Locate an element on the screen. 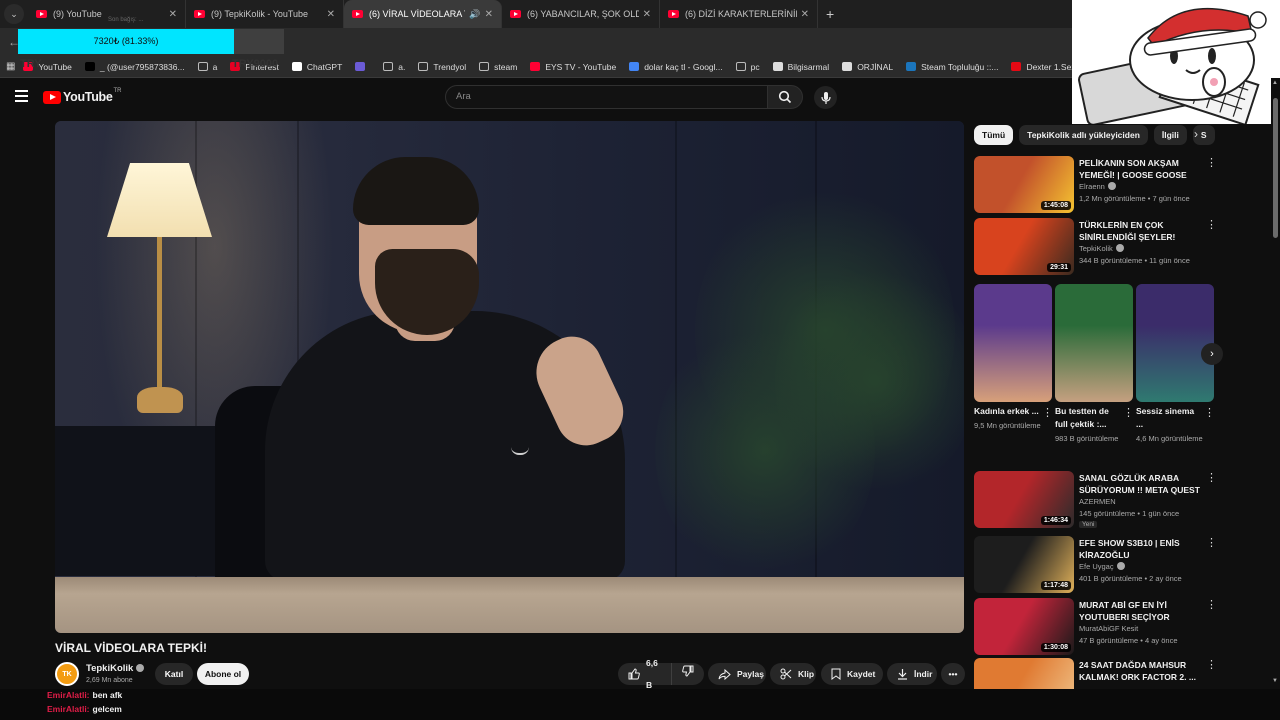 The height and width of the screenshot is (720, 1280). short-video: Kadınla erkek ... 9,5 Mn görüntüleme ⋮ is located at coordinates (1013, 358).